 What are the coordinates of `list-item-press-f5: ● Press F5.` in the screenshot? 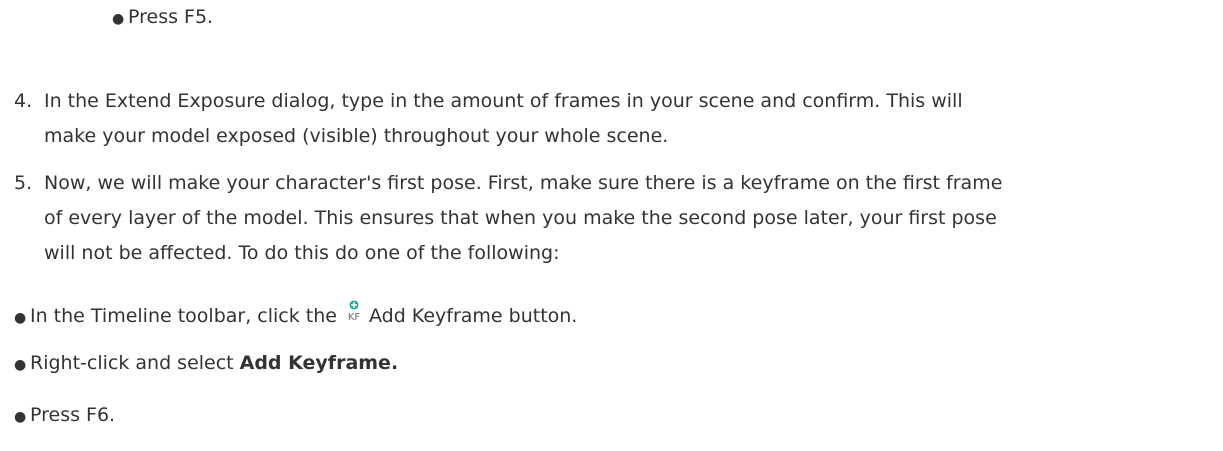 It's located at (162, 17).